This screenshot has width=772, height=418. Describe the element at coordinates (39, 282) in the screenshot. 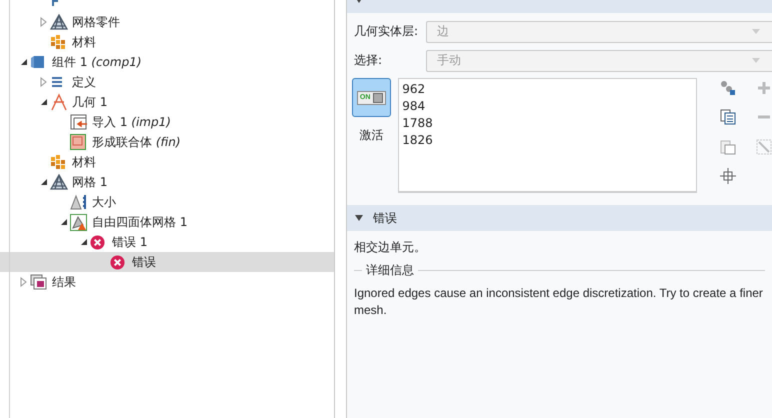

I see `stacked-windows-icon` at that location.